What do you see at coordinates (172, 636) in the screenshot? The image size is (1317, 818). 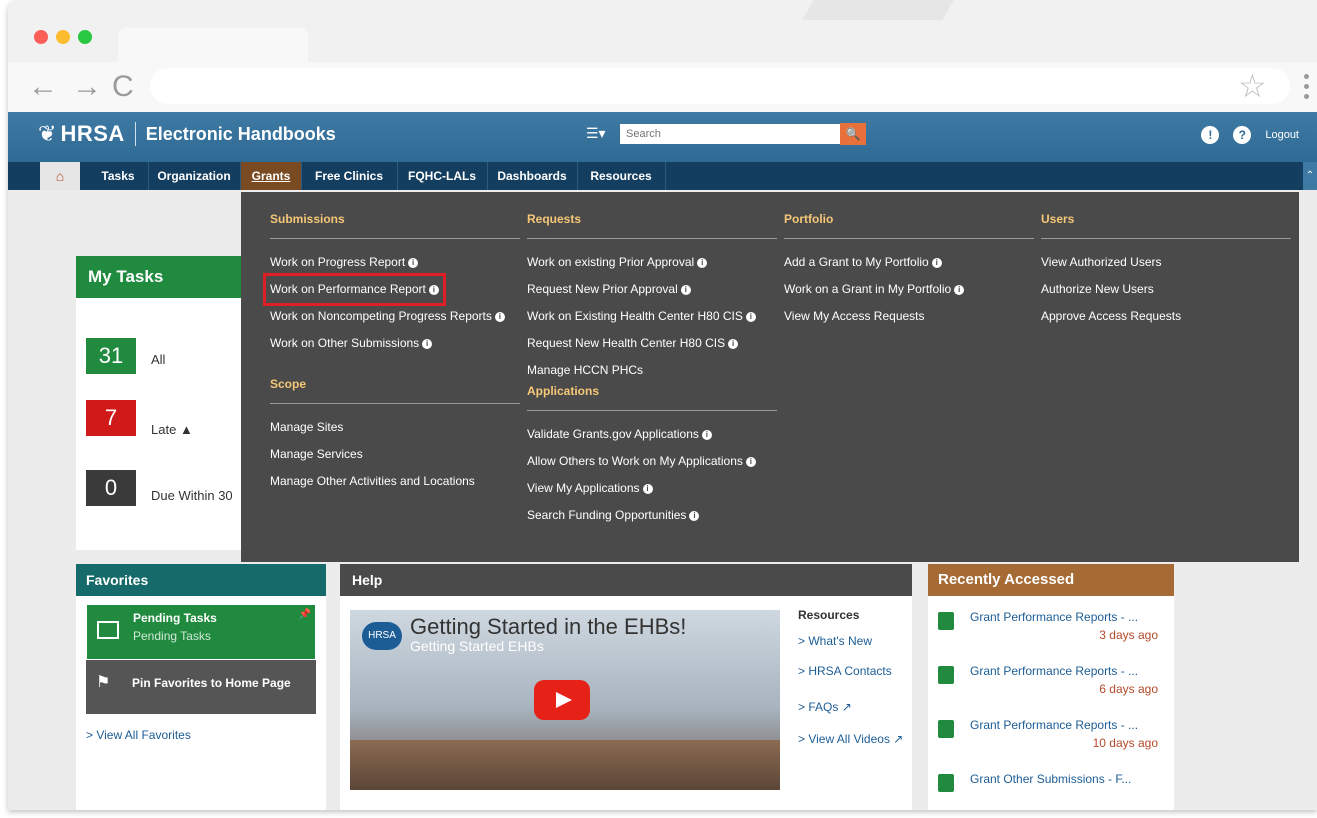 I see `favorite-subtitle: Pending Tasks` at bounding box center [172, 636].